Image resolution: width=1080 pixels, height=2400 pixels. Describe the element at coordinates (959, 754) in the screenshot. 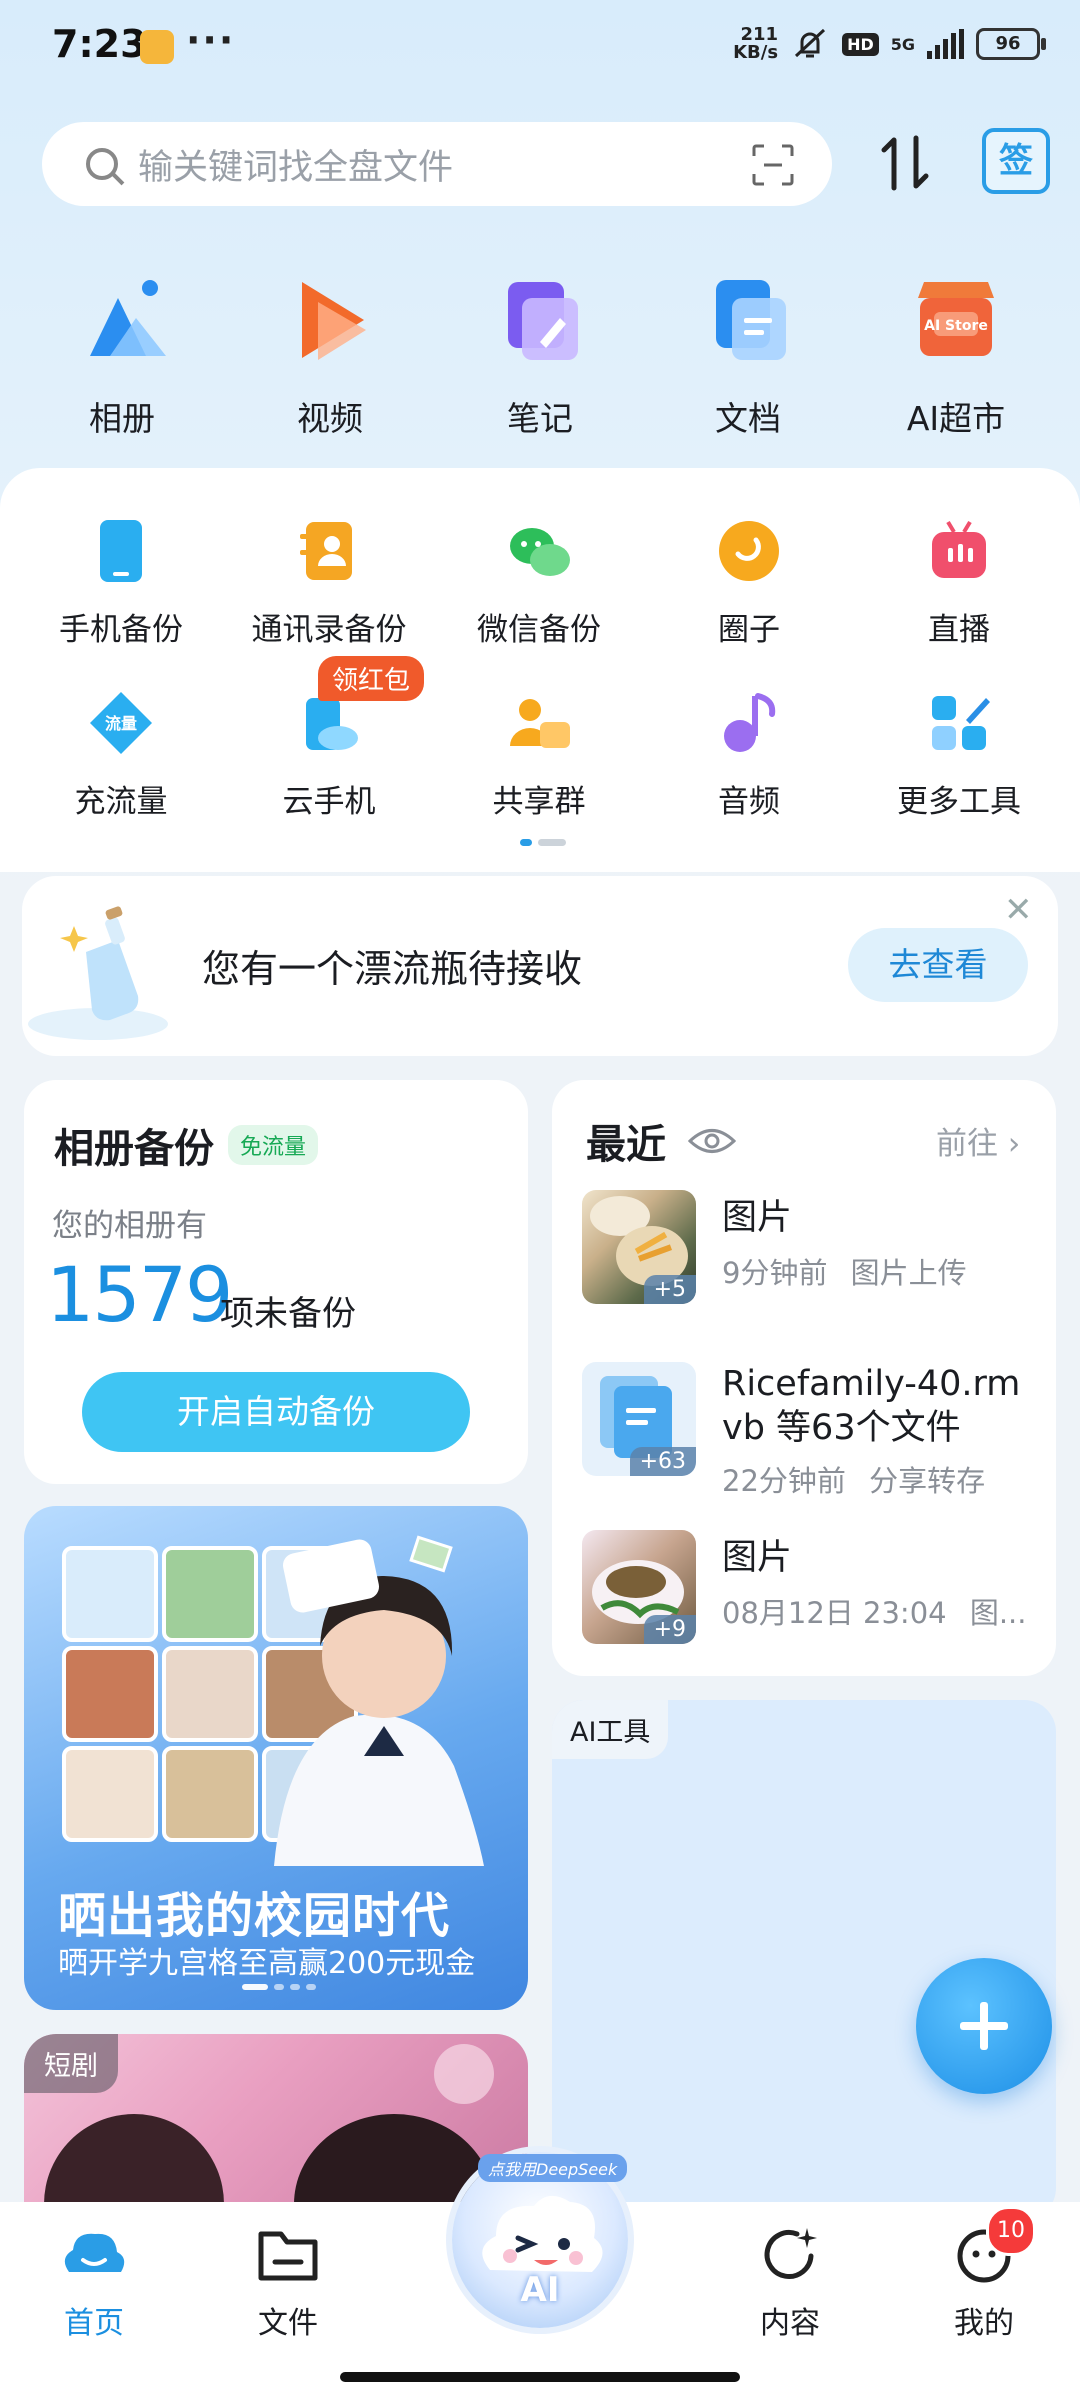

I see `tool-more: 更多工具` at that location.